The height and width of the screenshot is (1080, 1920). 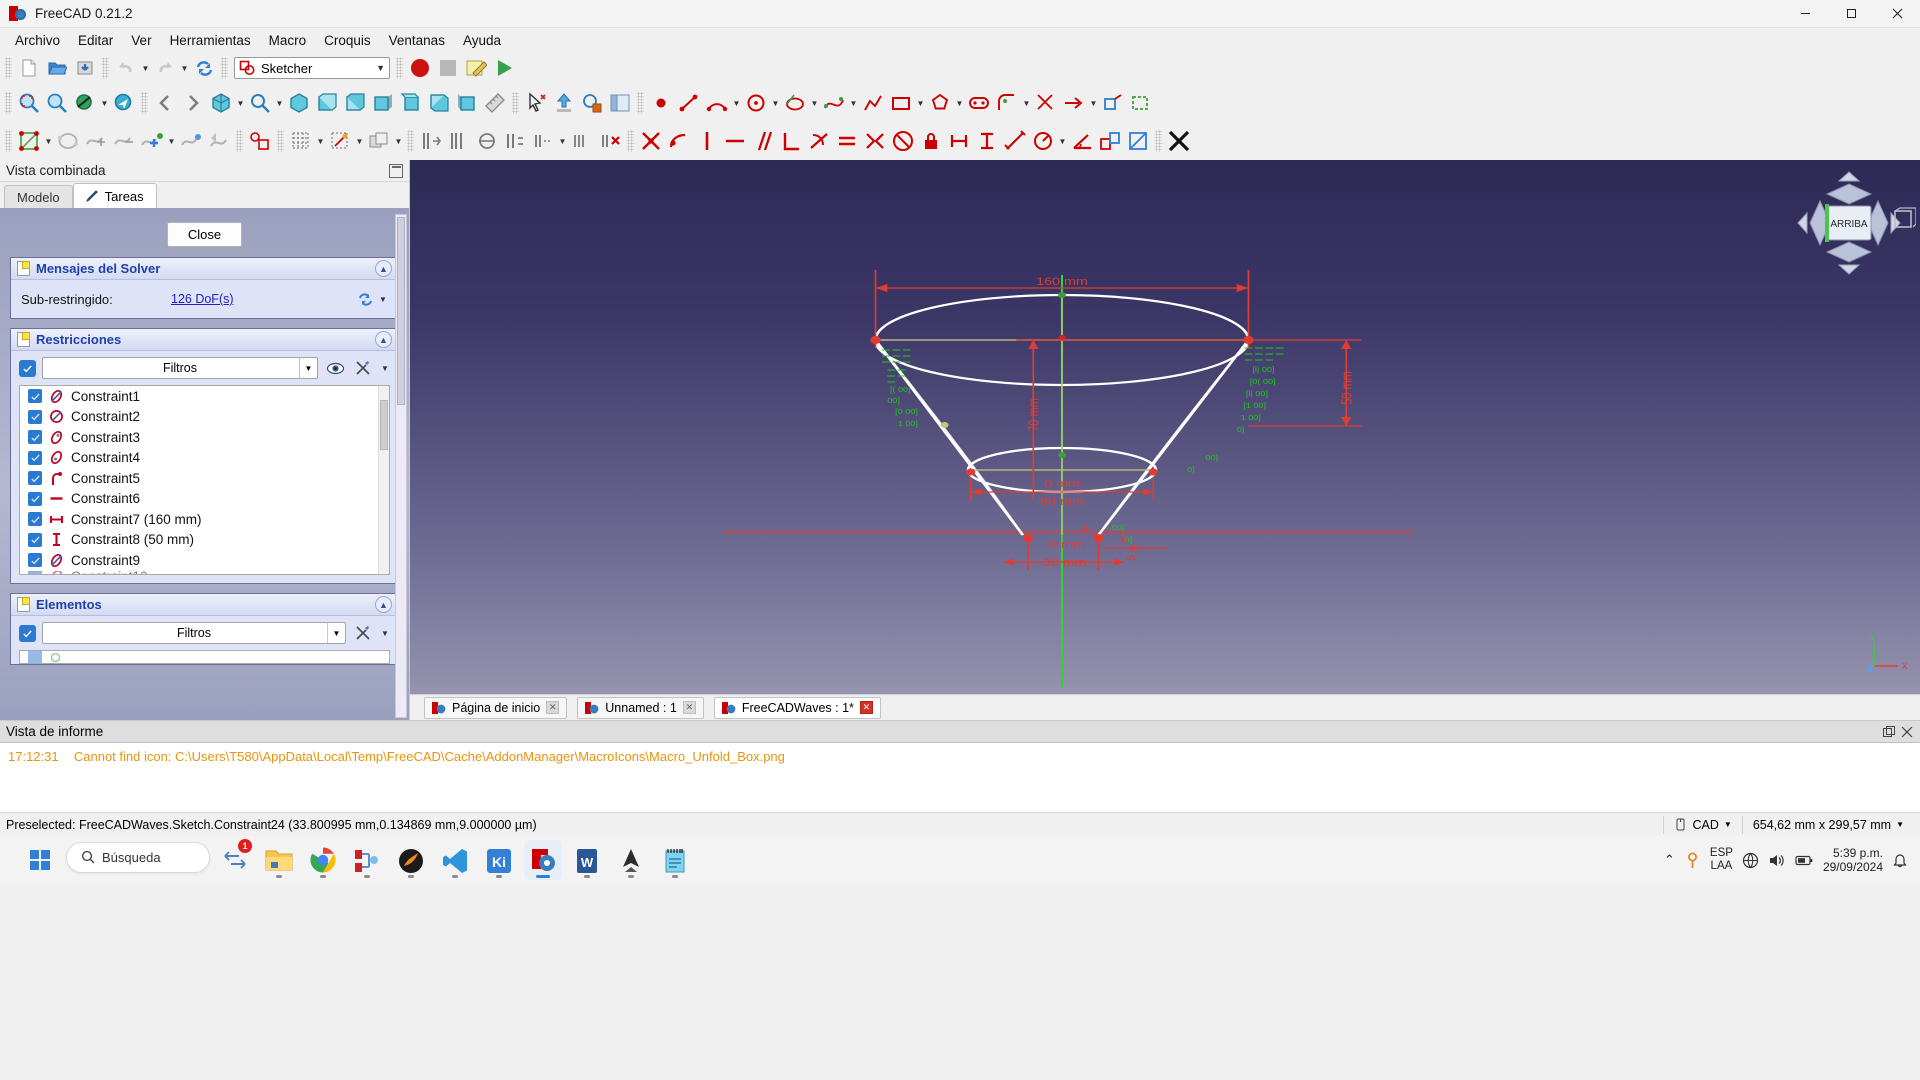 I want to click on menu-herramientas: Herramientas, so click(x=210, y=40).